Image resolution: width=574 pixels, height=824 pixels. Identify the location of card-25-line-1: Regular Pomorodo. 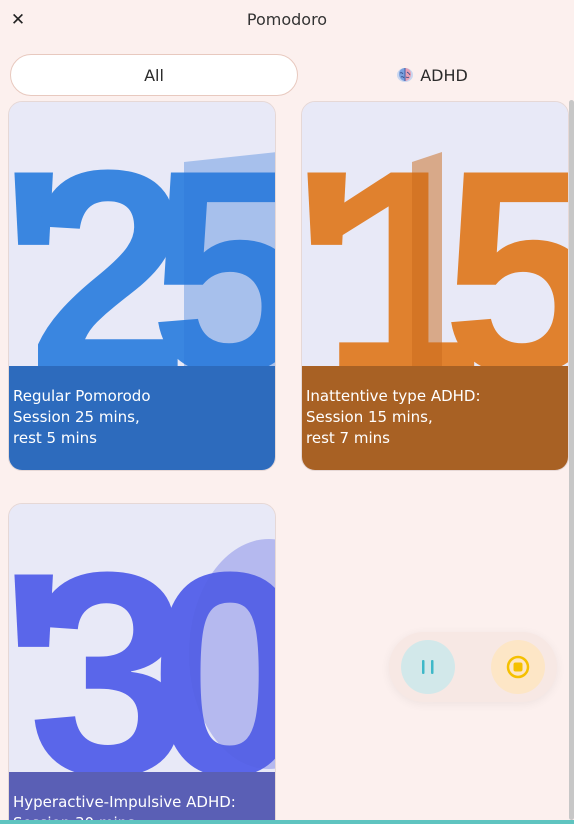
(82, 396).